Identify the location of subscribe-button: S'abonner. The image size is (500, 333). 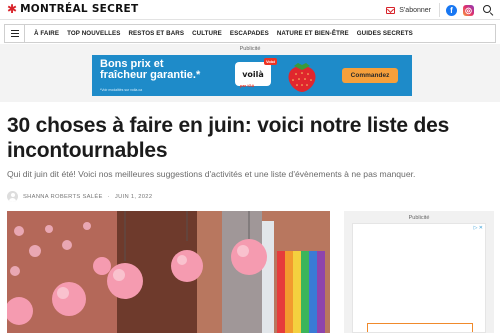
(413, 10).